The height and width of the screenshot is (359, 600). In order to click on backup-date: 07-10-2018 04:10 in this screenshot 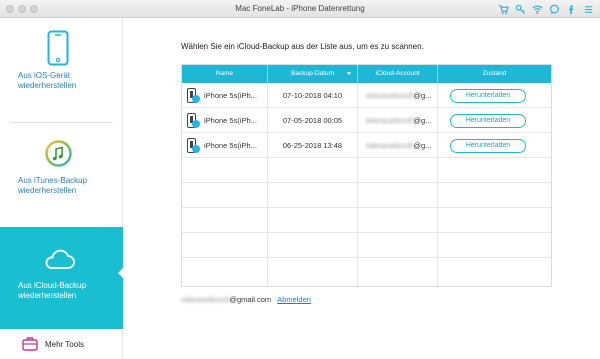, I will do `click(312, 95)`.